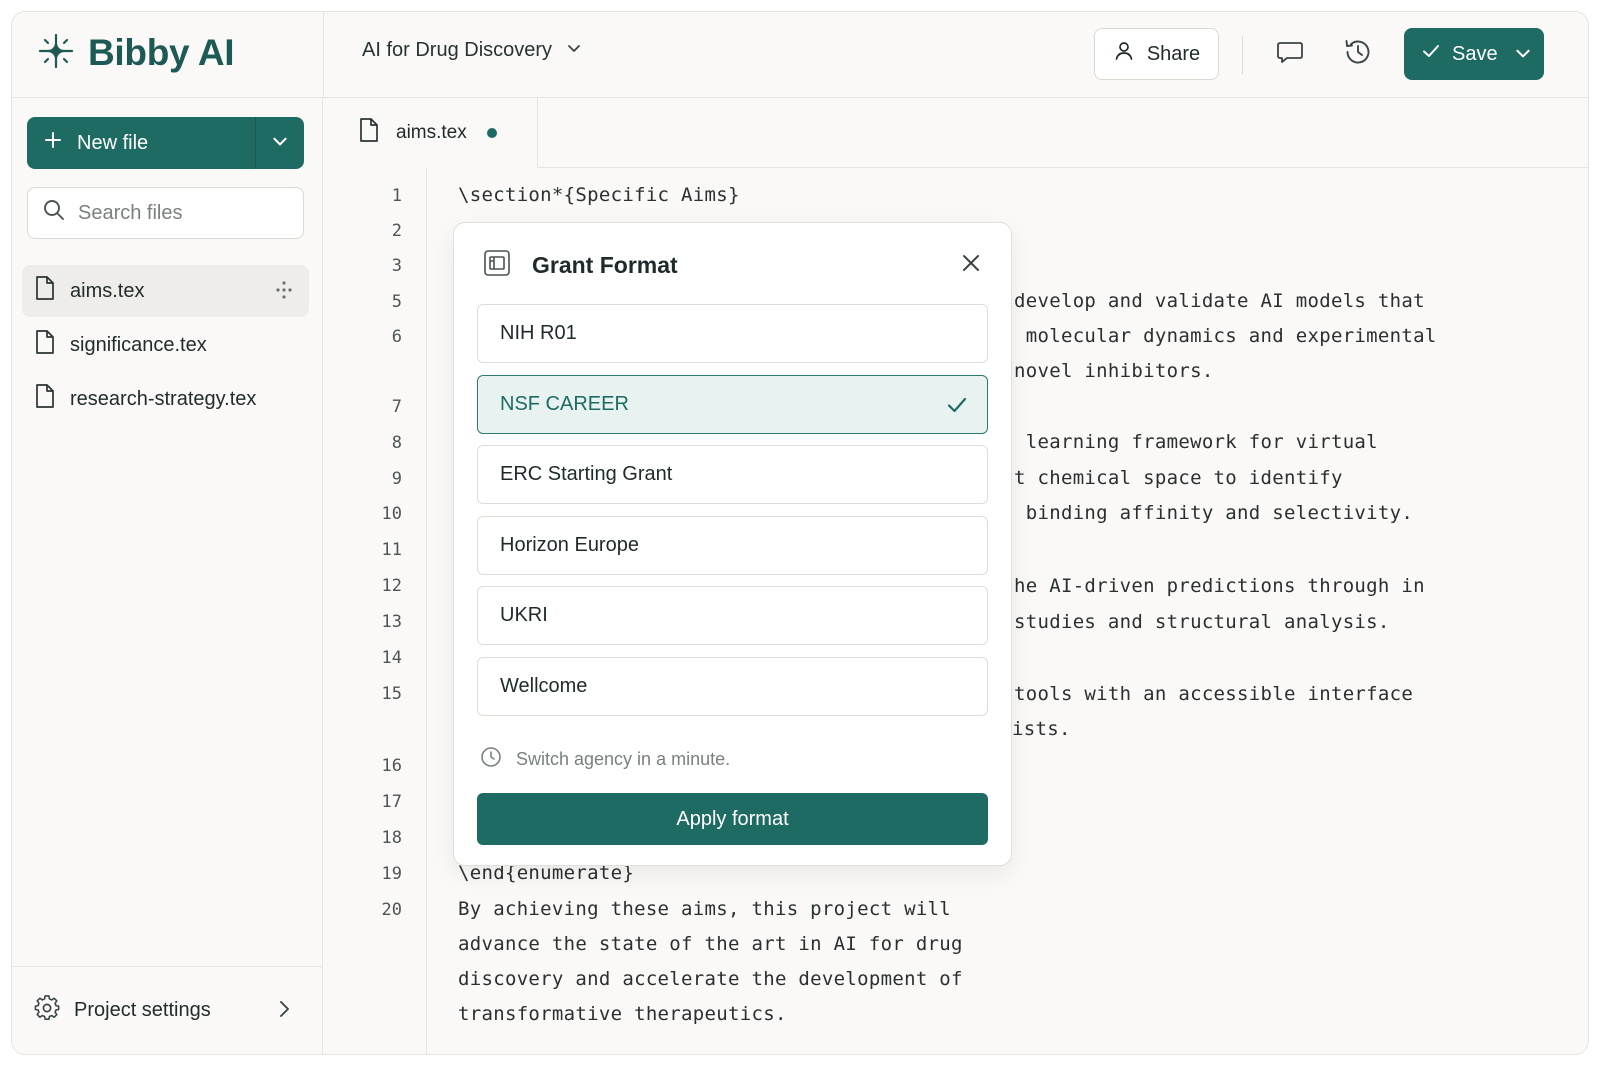 This screenshot has height=1066, width=1600. What do you see at coordinates (138, 344) in the screenshot?
I see `file-name: significance.tex` at bounding box center [138, 344].